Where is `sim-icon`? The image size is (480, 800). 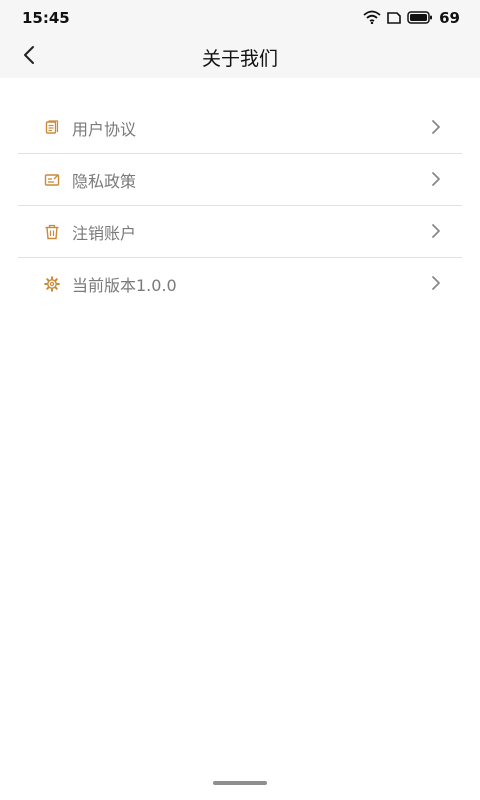 sim-icon is located at coordinates (394, 18).